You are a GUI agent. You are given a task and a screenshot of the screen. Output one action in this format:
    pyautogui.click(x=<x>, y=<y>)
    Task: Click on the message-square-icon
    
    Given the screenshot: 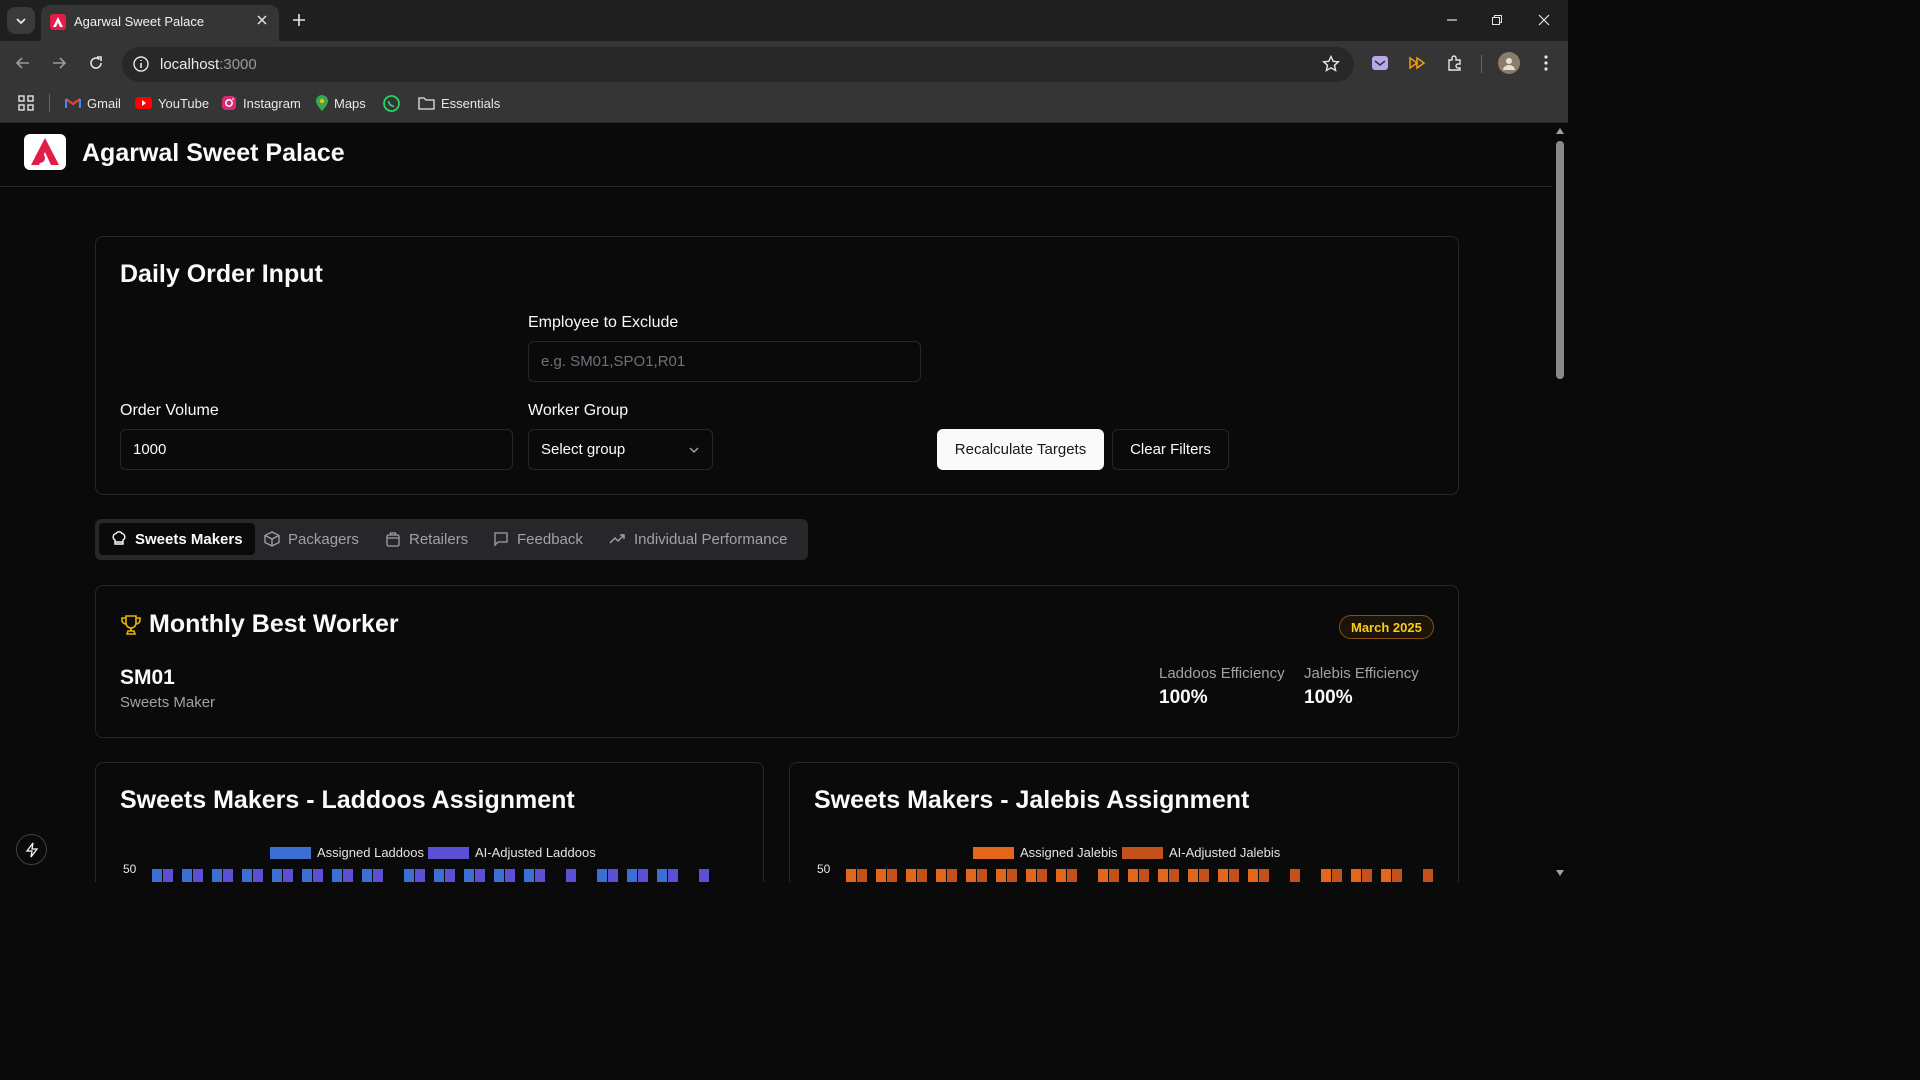 What is the action you would take?
    pyautogui.click(x=501, y=539)
    